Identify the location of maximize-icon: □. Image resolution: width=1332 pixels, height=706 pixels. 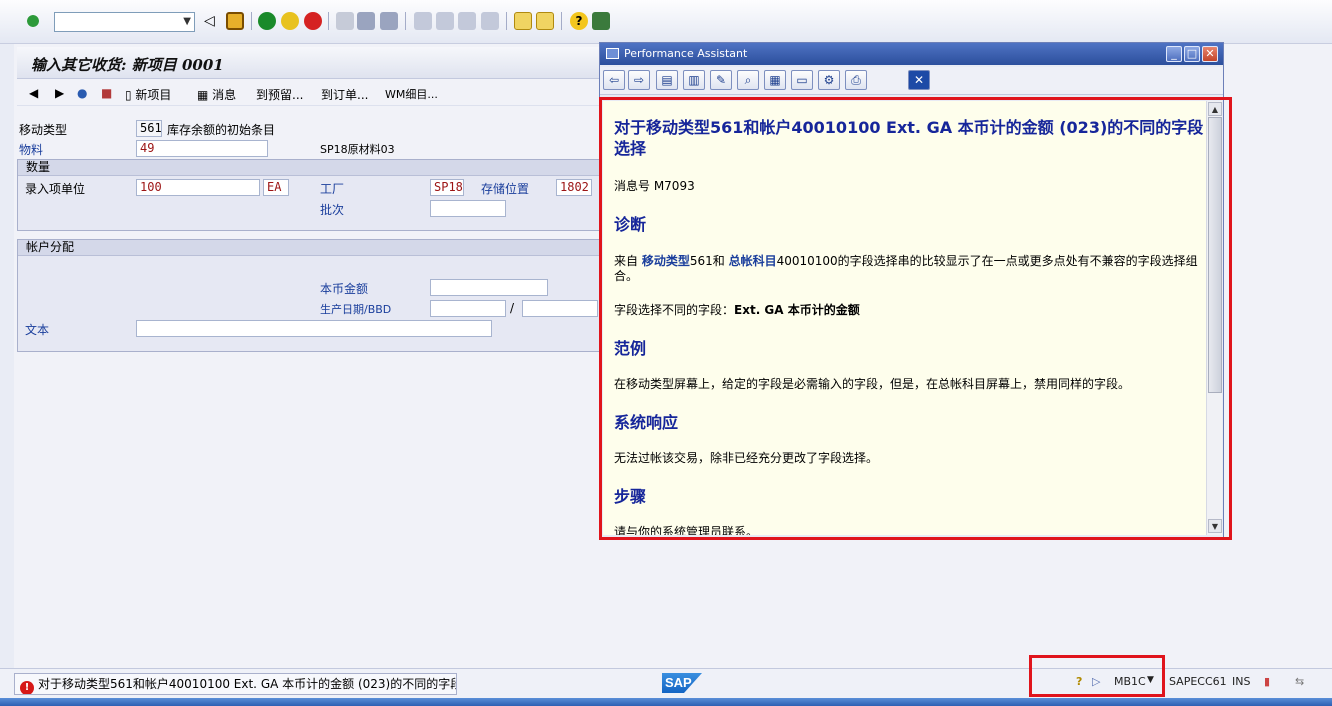
(1192, 54).